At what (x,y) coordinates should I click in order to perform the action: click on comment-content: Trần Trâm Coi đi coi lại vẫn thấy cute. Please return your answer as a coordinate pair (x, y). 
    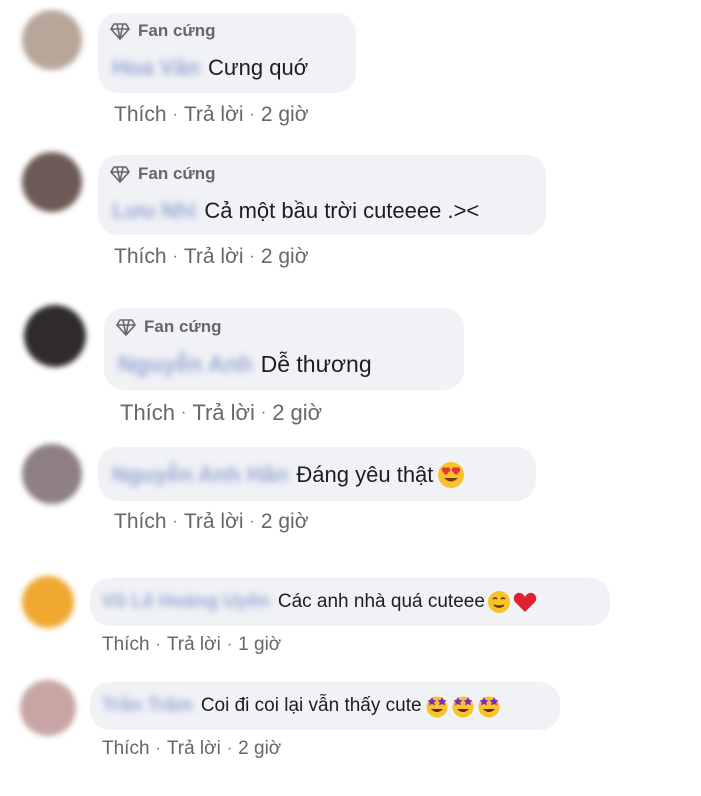
    Looking at the image, I should click on (302, 706).